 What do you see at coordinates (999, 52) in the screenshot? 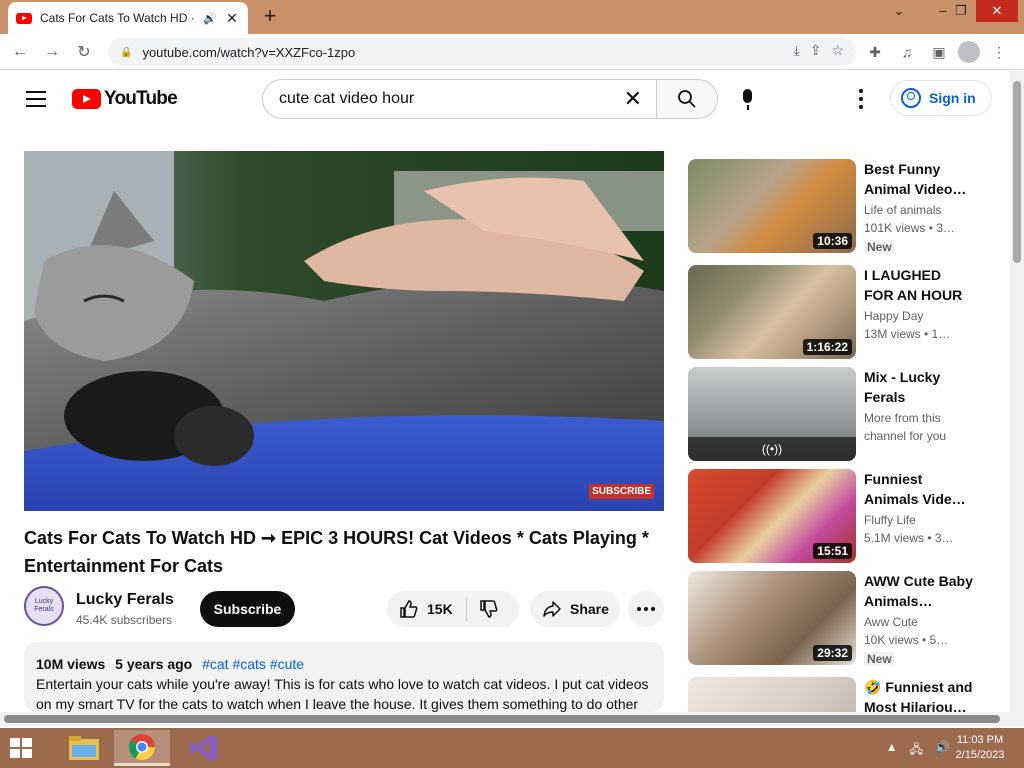
I see `browser-menu-icon: ⋮` at bounding box center [999, 52].